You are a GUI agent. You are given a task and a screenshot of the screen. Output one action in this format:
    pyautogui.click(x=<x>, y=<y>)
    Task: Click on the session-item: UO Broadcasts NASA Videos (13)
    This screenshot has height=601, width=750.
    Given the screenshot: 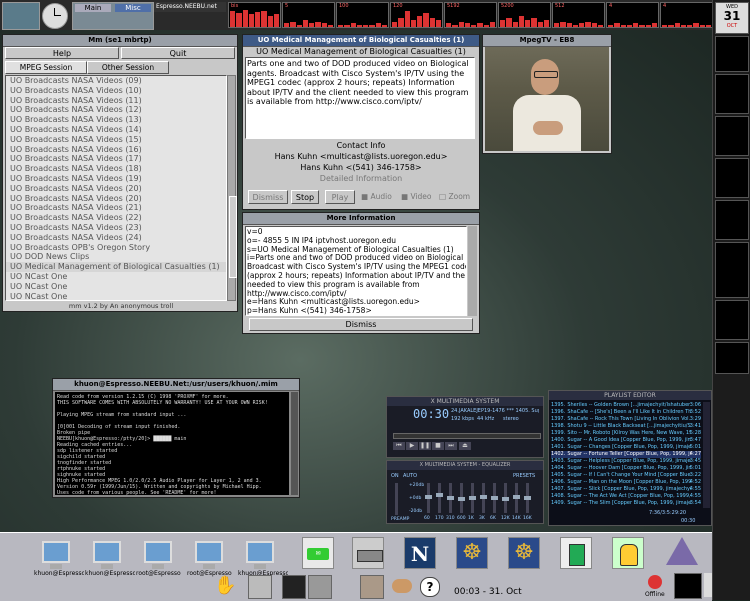 What is the action you would take?
    pyautogui.click(x=116, y=120)
    